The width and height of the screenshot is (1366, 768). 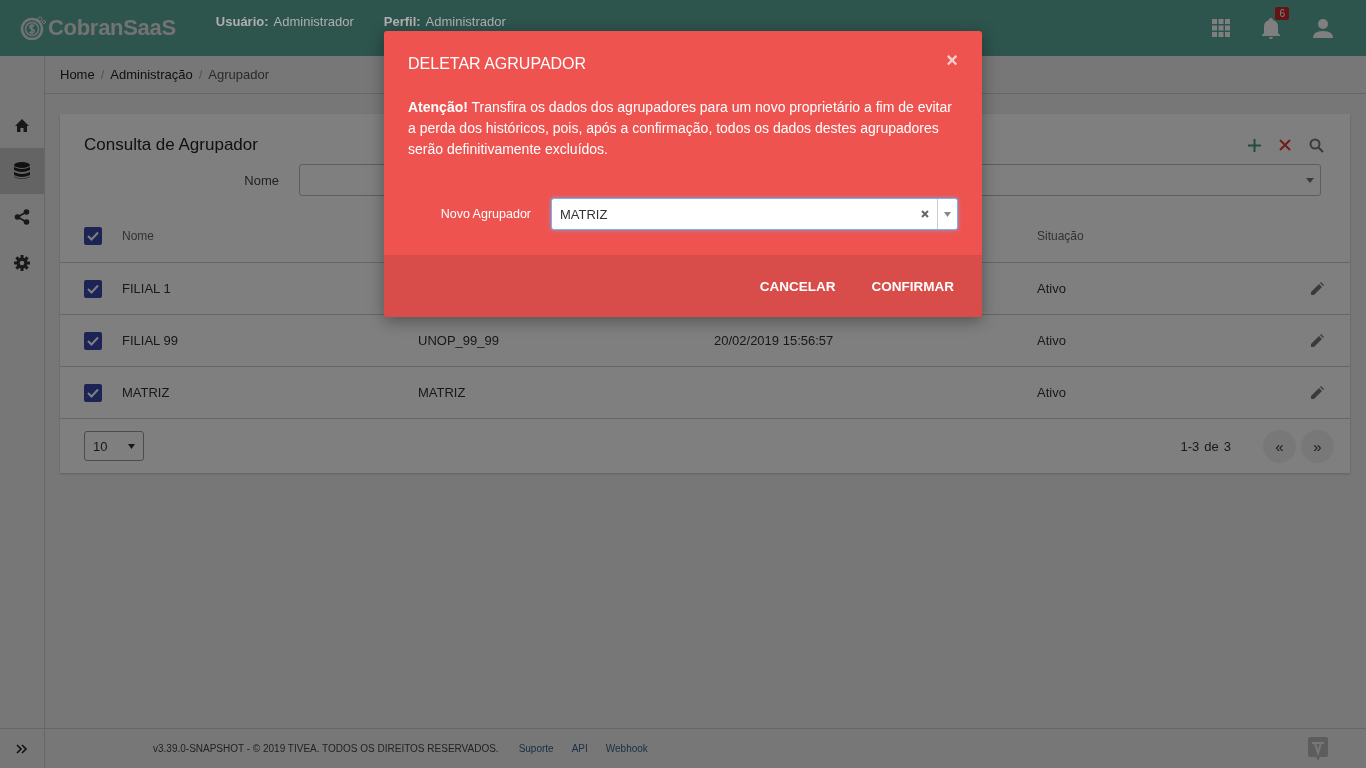 What do you see at coordinates (680, 128) in the screenshot?
I see `warning-message: Atenção! Transfira os dados dos agrupadores para um novo proprietário a fim de evitar a perda dos históricos, pois, após a confirmação, todos os dados destes agrupadores serão definitivamente excluídos.` at bounding box center [680, 128].